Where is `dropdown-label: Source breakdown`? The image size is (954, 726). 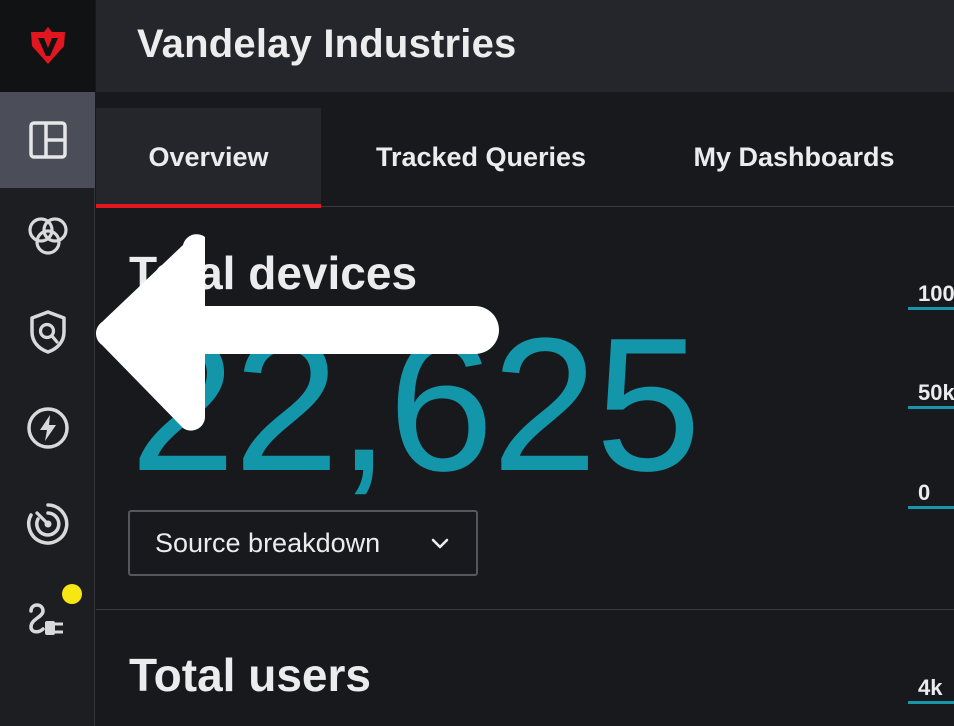 dropdown-label: Source breakdown is located at coordinates (268, 542).